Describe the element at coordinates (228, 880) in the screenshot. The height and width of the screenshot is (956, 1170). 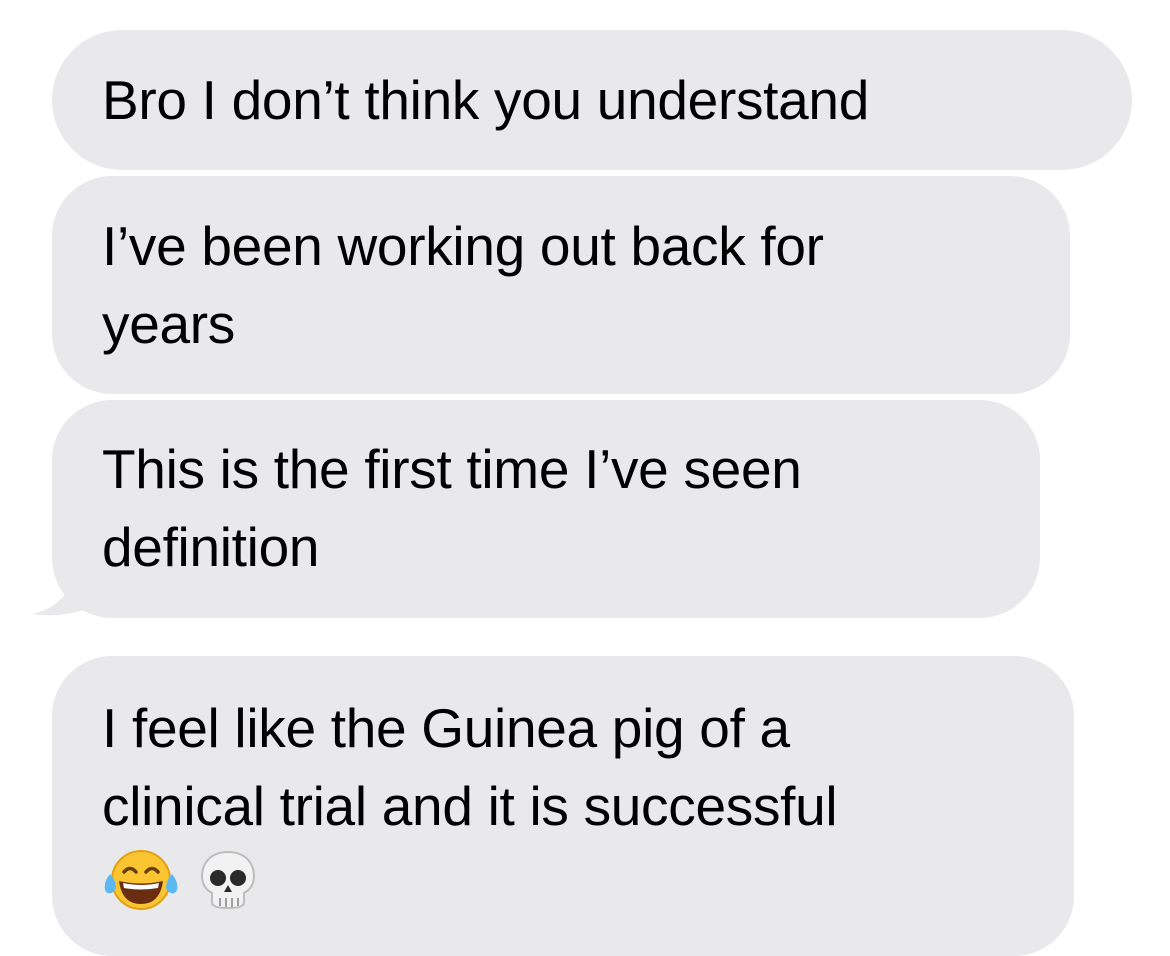
I see `skull-emoji-icon` at that location.